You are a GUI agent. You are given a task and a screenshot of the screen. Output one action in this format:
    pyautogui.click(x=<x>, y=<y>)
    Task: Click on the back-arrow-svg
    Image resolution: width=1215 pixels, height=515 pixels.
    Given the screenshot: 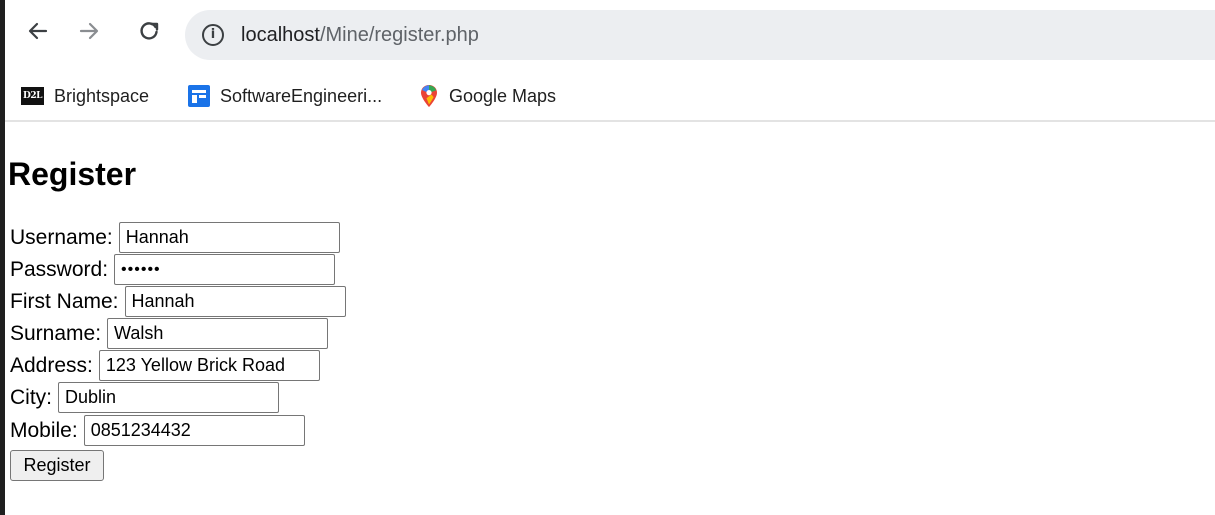 What is the action you would take?
    pyautogui.click(x=38, y=31)
    